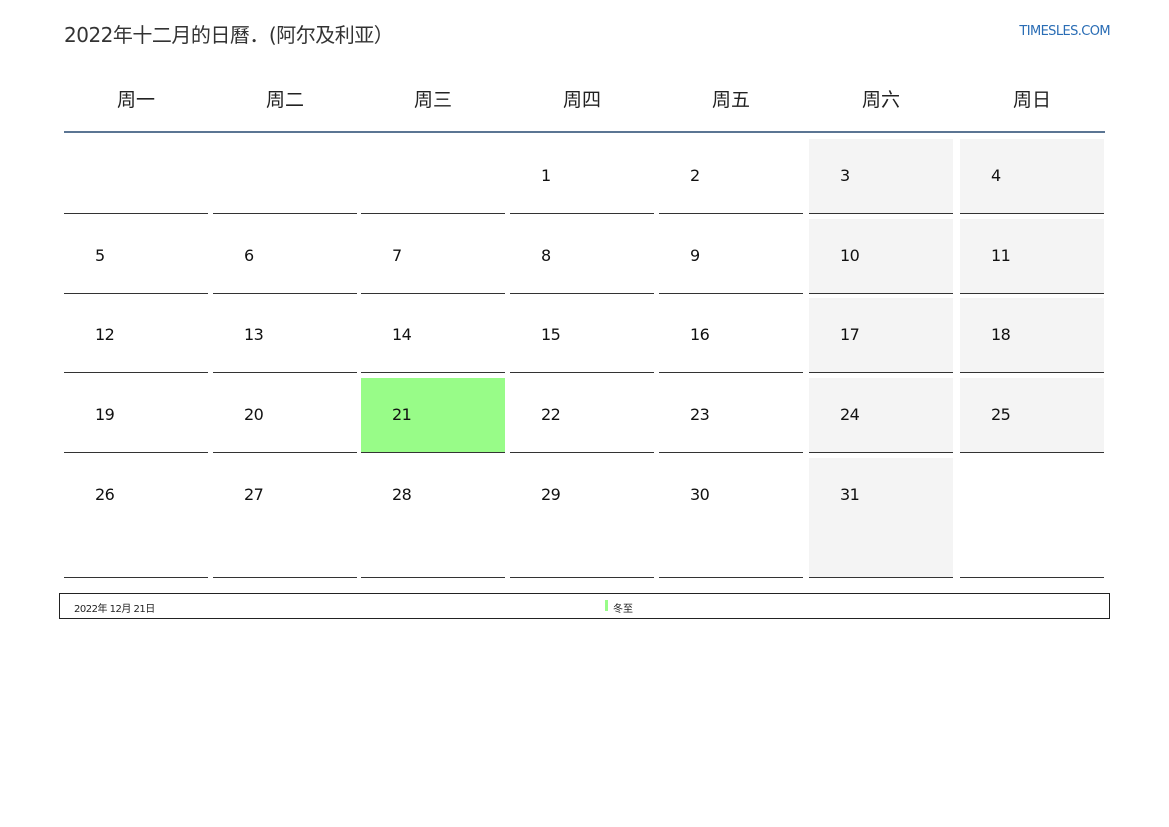  I want to click on day-cell: 6, so click(285, 256).